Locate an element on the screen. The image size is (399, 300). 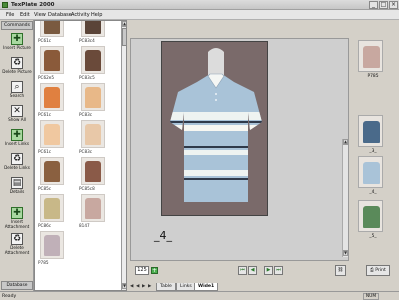
product-thumbnail: PC83c5 is located at coordinates (94, 64).